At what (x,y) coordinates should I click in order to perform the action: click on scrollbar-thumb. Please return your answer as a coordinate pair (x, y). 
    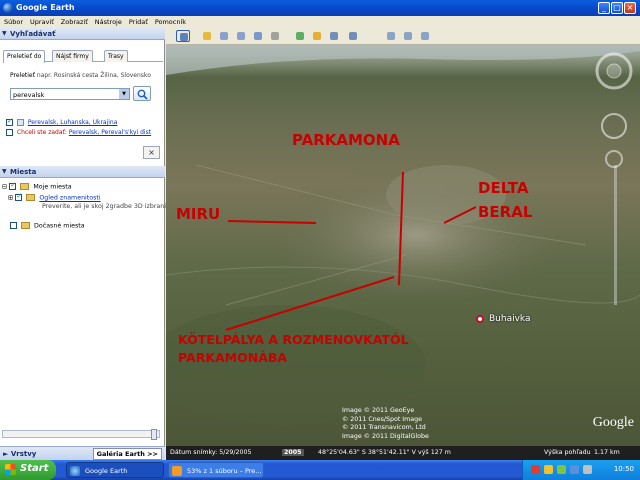
    Looking at the image, I should click on (154, 434).